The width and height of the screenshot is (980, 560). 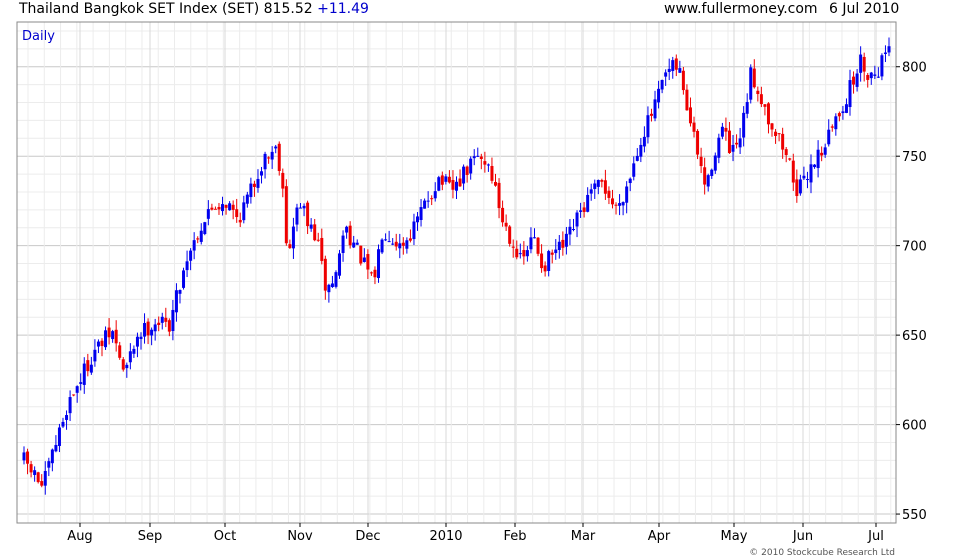 What do you see at coordinates (914, 247) in the screenshot?
I see `y-tick-label: 700` at bounding box center [914, 247].